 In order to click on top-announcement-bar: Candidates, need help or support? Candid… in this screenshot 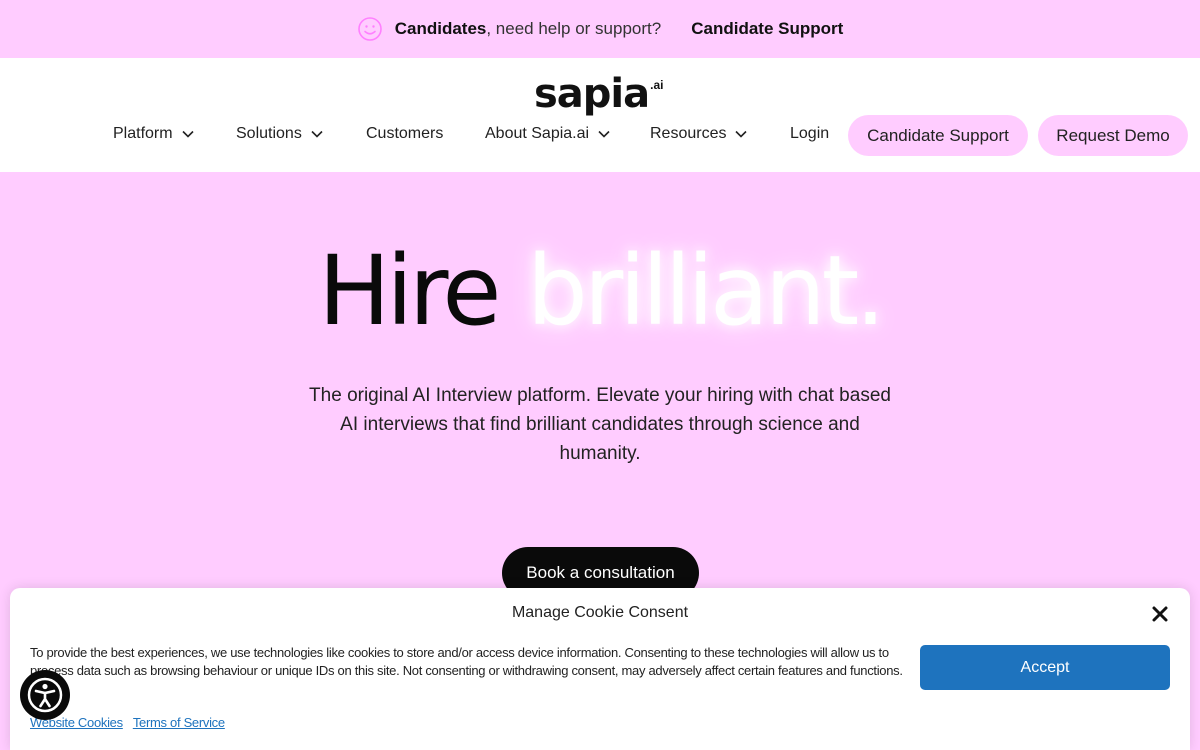, I will do `click(600, 29)`.